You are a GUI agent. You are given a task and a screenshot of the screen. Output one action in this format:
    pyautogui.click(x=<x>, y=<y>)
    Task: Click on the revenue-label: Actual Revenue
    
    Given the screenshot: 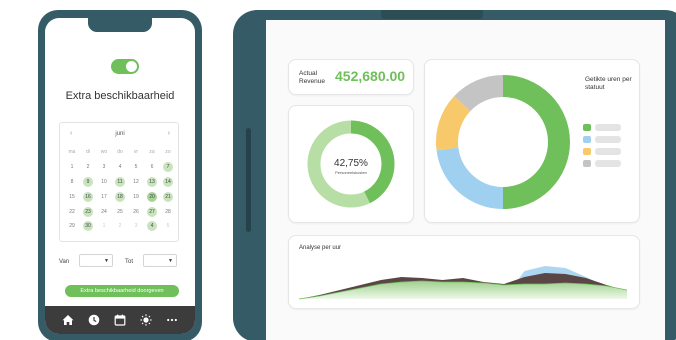 What is the action you would take?
    pyautogui.click(x=312, y=77)
    